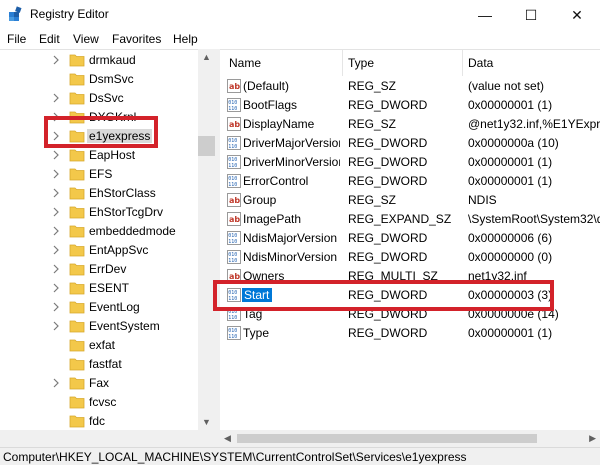  What do you see at coordinates (16, 39) in the screenshot?
I see `menu-file: File` at bounding box center [16, 39].